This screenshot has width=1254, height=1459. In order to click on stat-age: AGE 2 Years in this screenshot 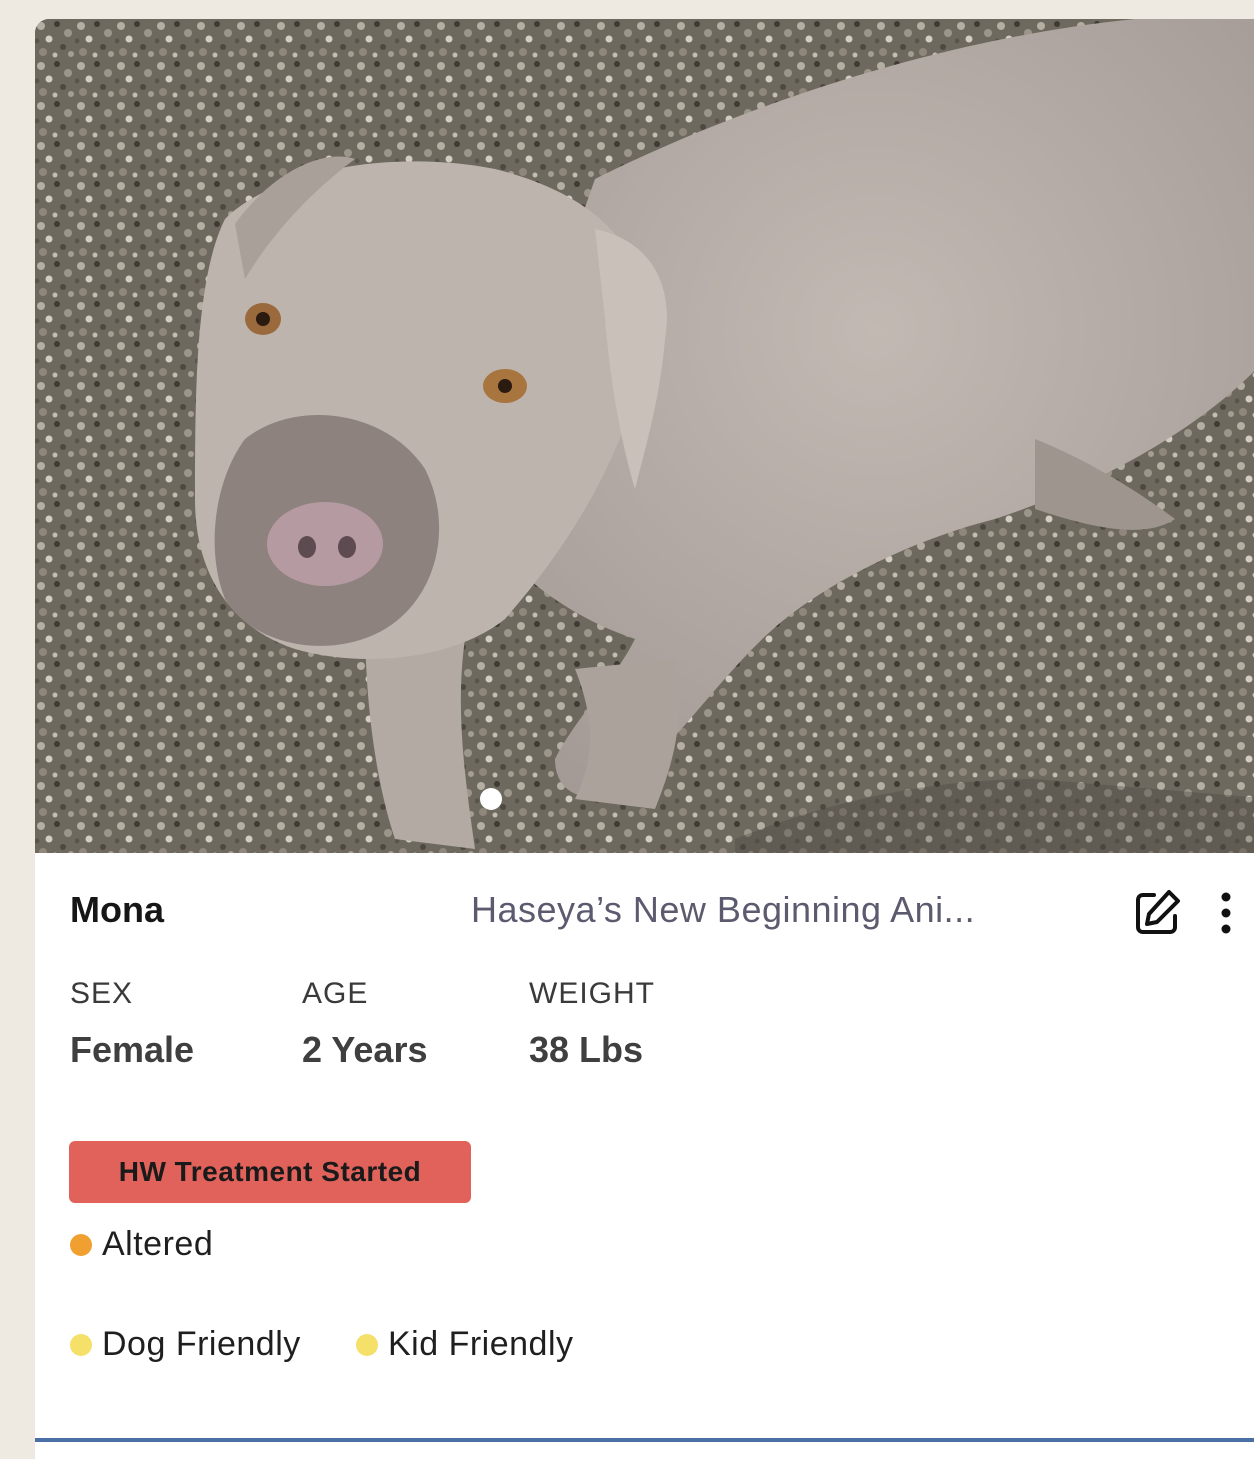, I will do `click(364, 1024)`.